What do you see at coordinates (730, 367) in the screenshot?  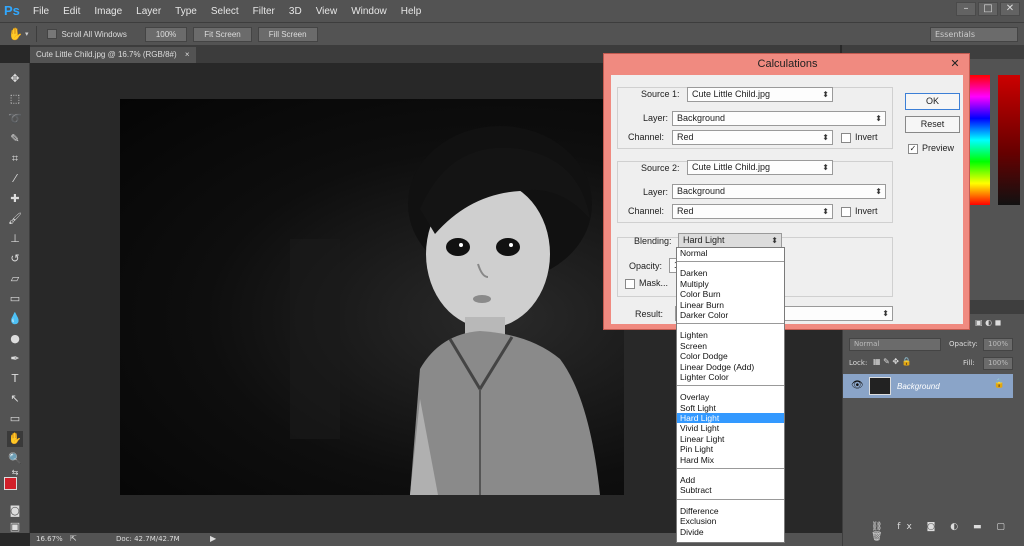 I see `blend-option-linear-dodge-add: Linear Dodge (Add)` at bounding box center [730, 367].